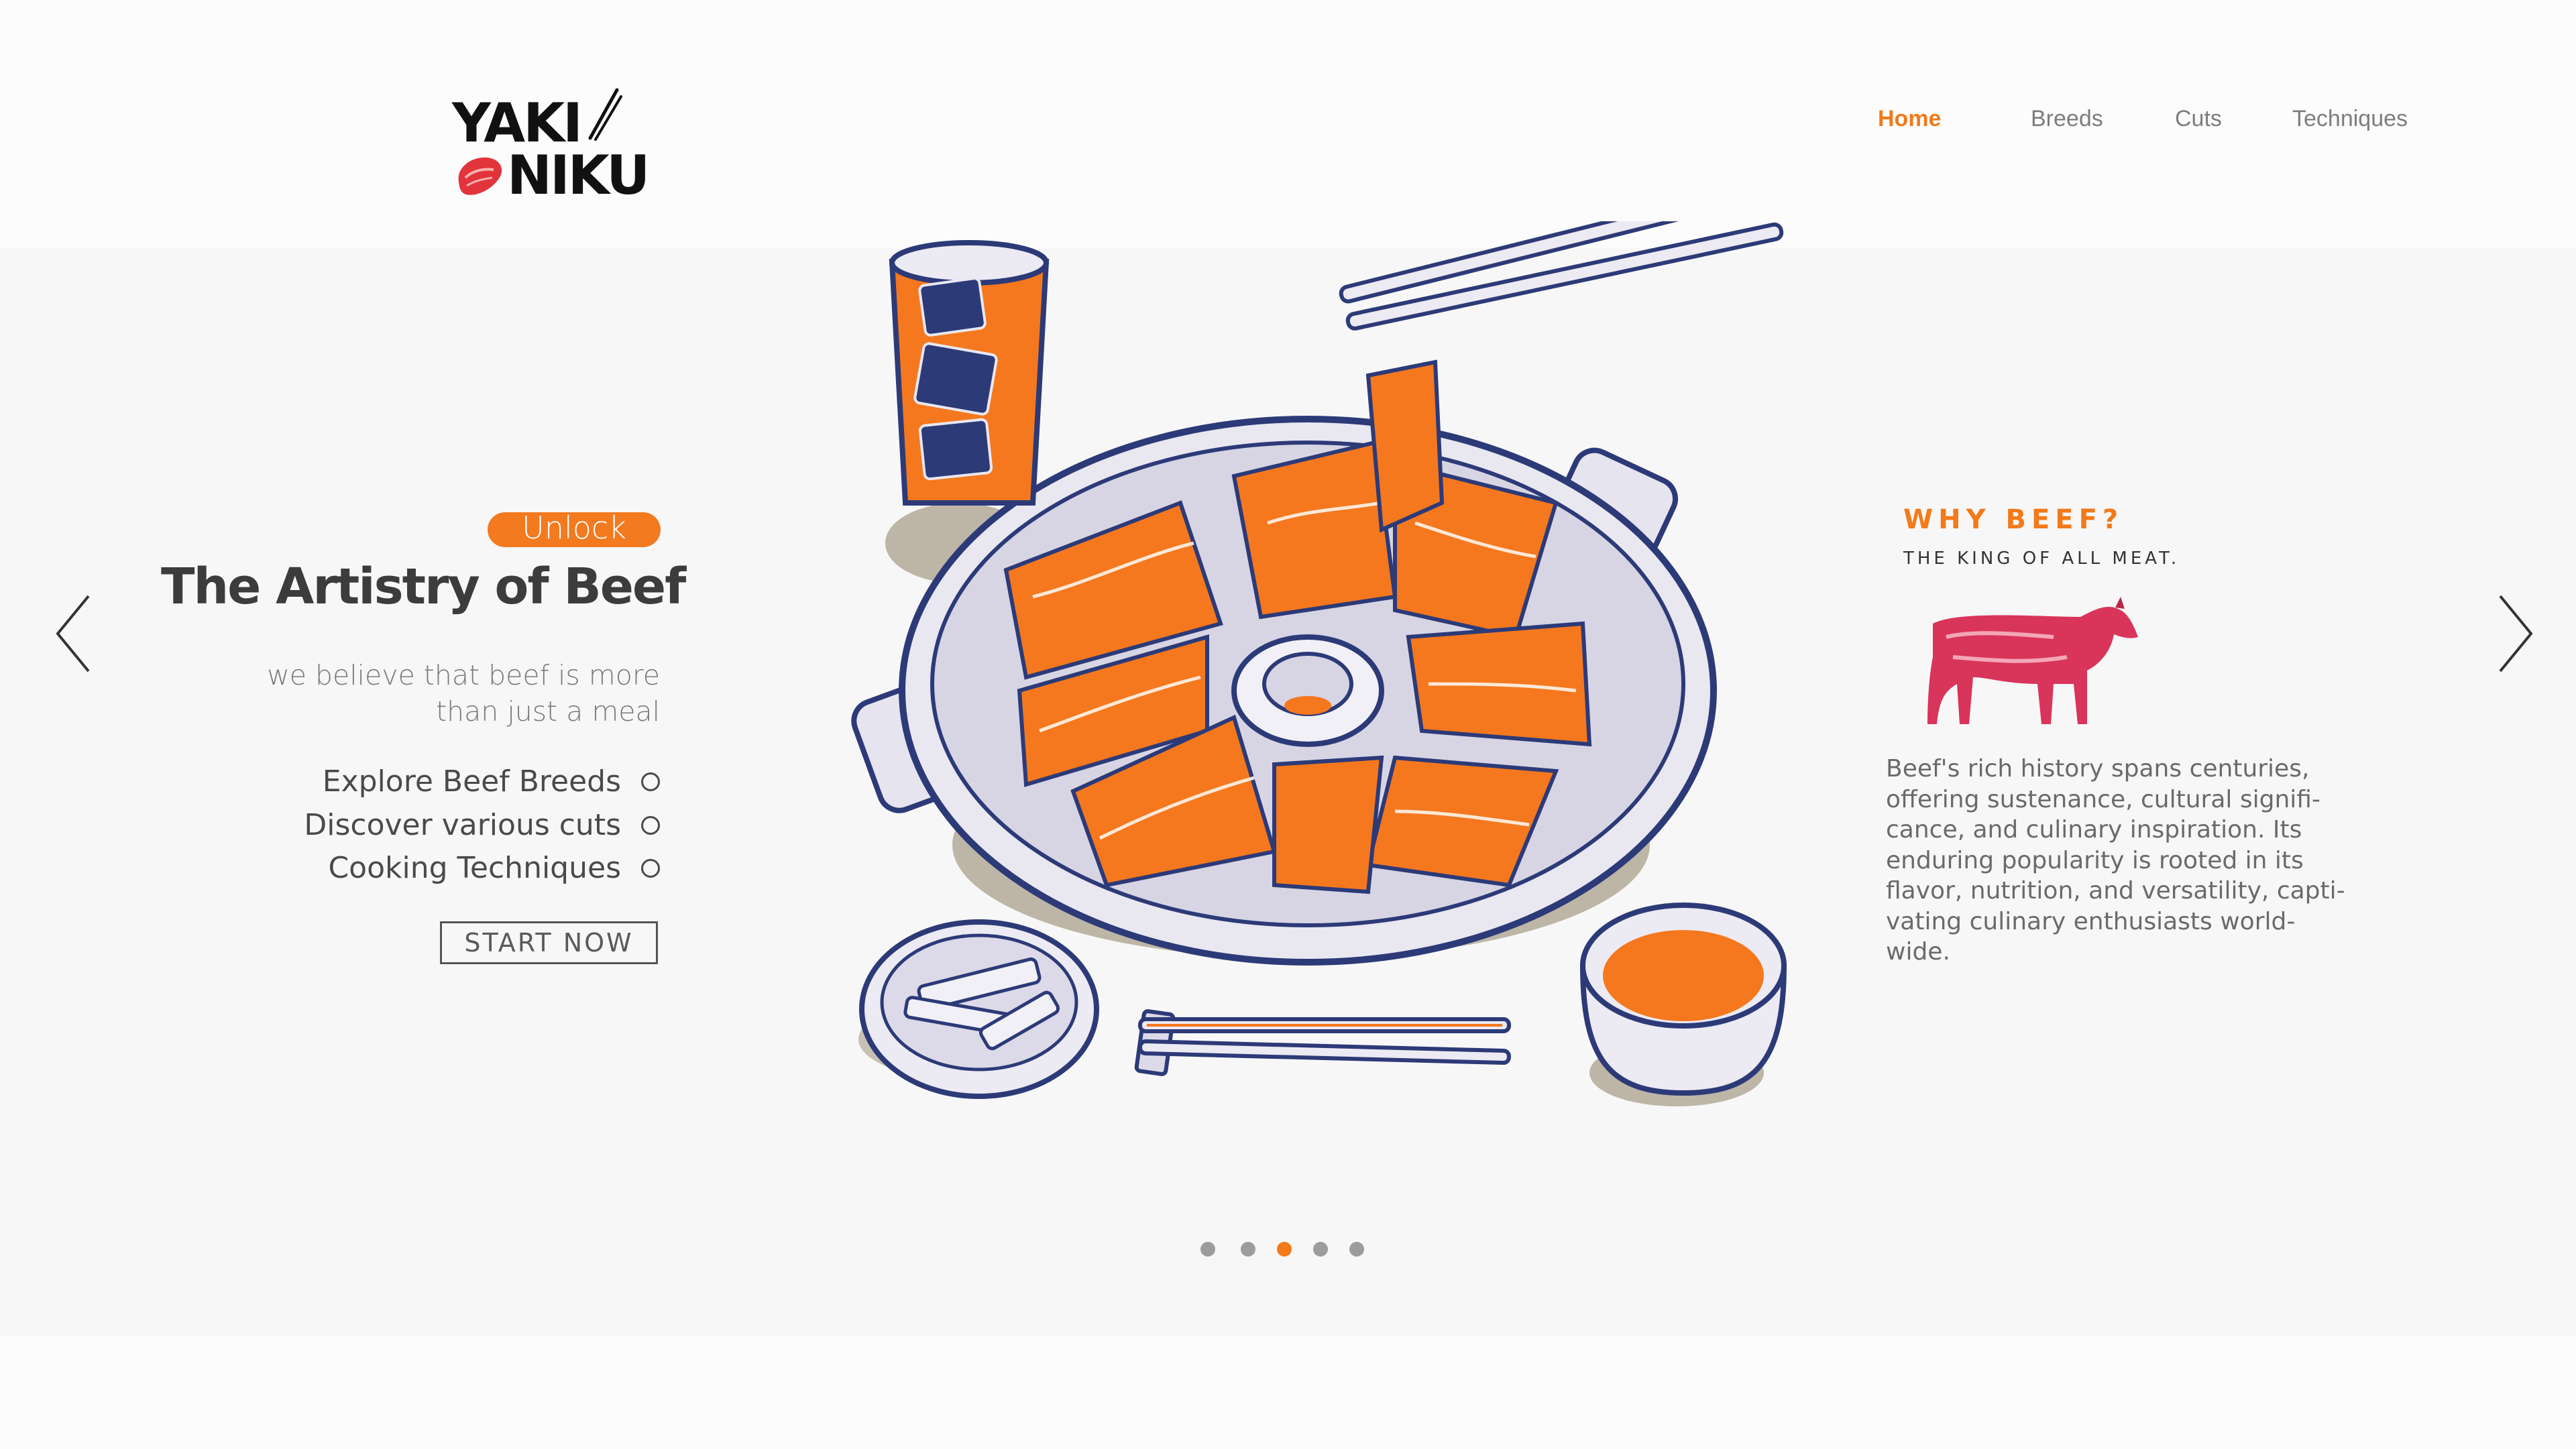 The image size is (2576, 1449). I want to click on feature-explore-breeds: Explore Beef Breeds, so click(430, 785).